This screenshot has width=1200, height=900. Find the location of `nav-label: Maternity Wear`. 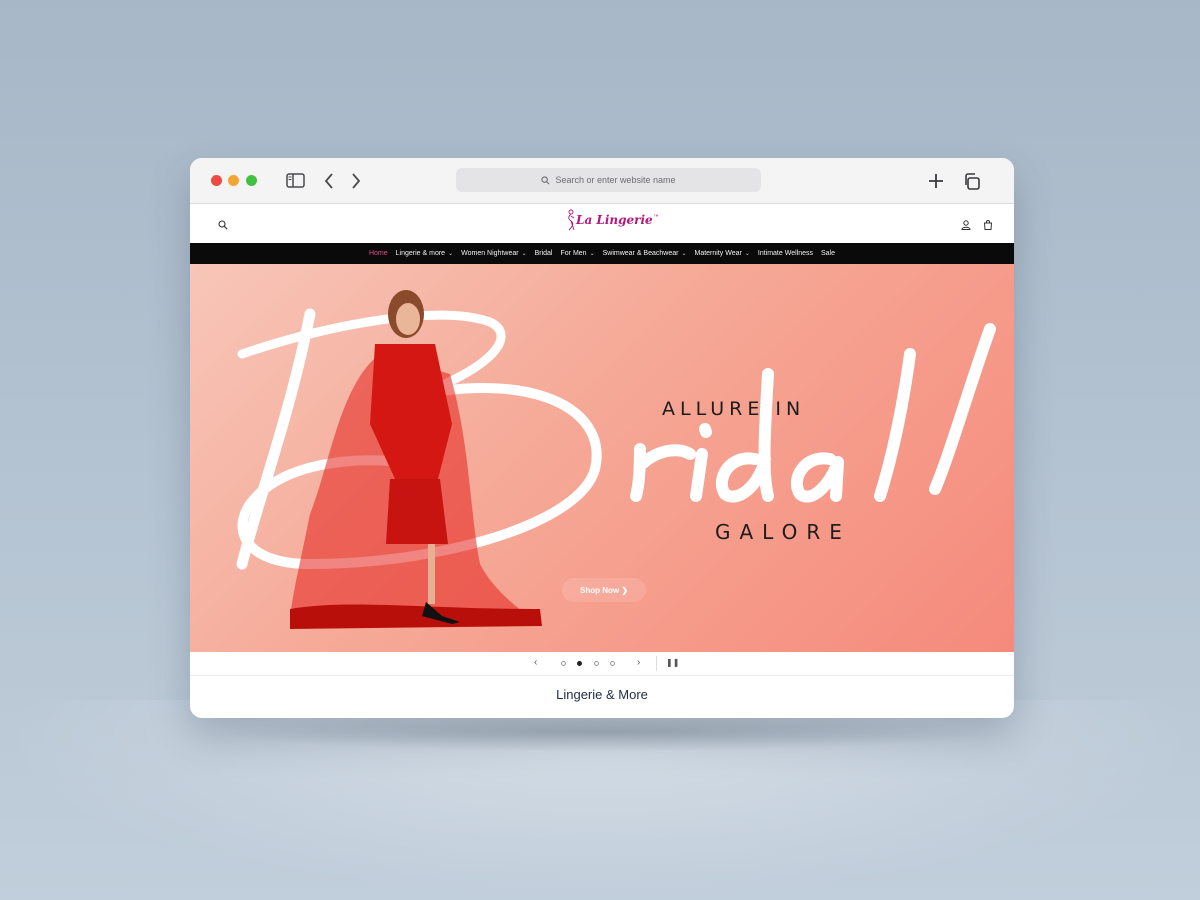

nav-label: Maternity Wear is located at coordinates (718, 253).